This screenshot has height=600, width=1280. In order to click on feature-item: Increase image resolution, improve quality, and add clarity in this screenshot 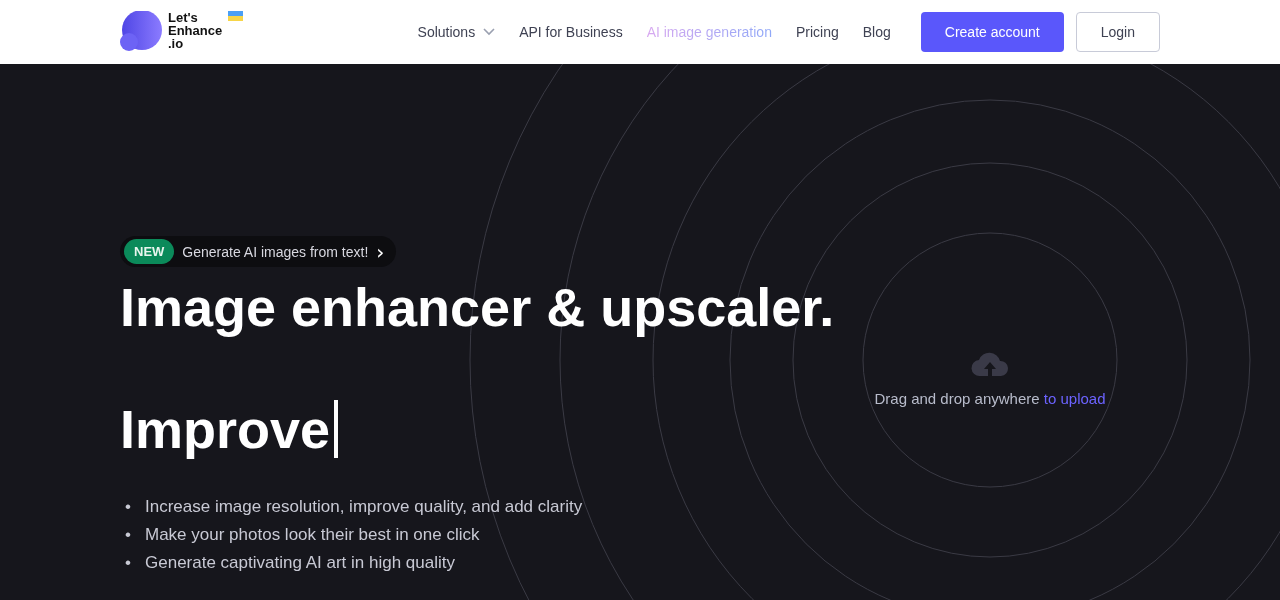, I will do `click(364, 507)`.